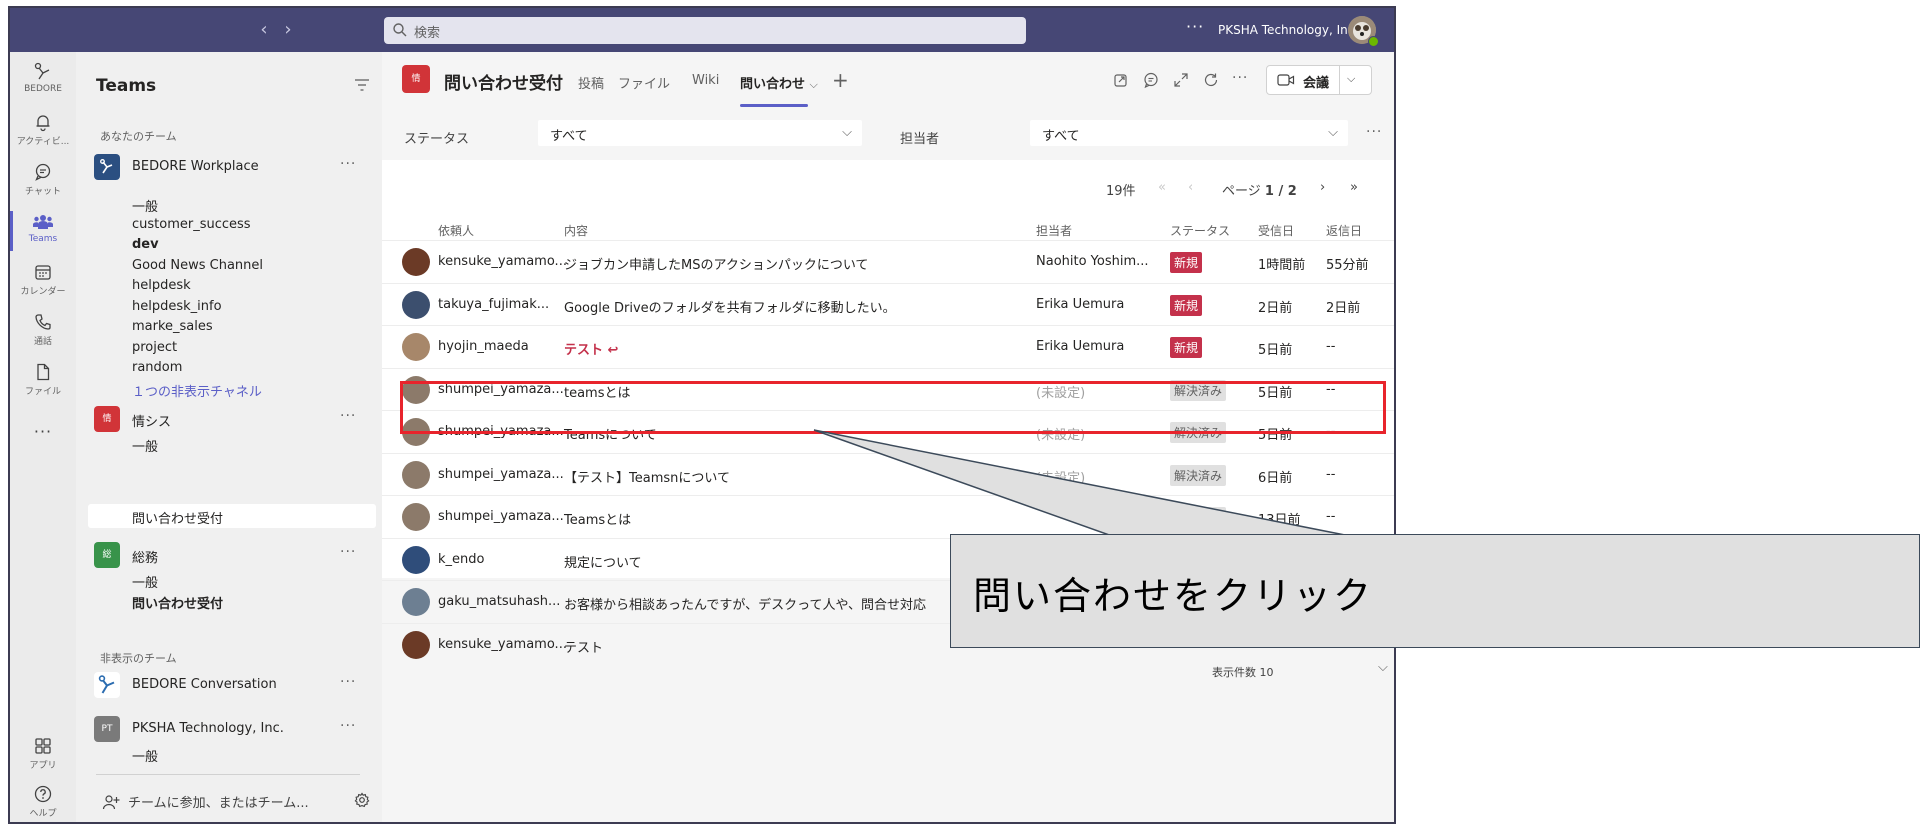 This screenshot has width=1932, height=824. I want to click on header-more-icon: ···, so click(1240, 78).